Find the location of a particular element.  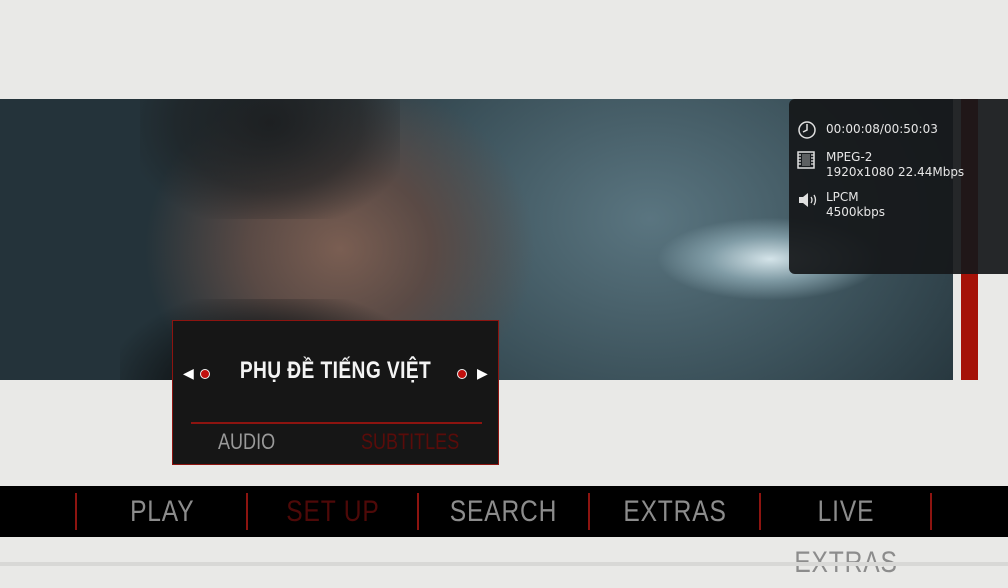

video-codec: MPEG-2 is located at coordinates (849, 157).